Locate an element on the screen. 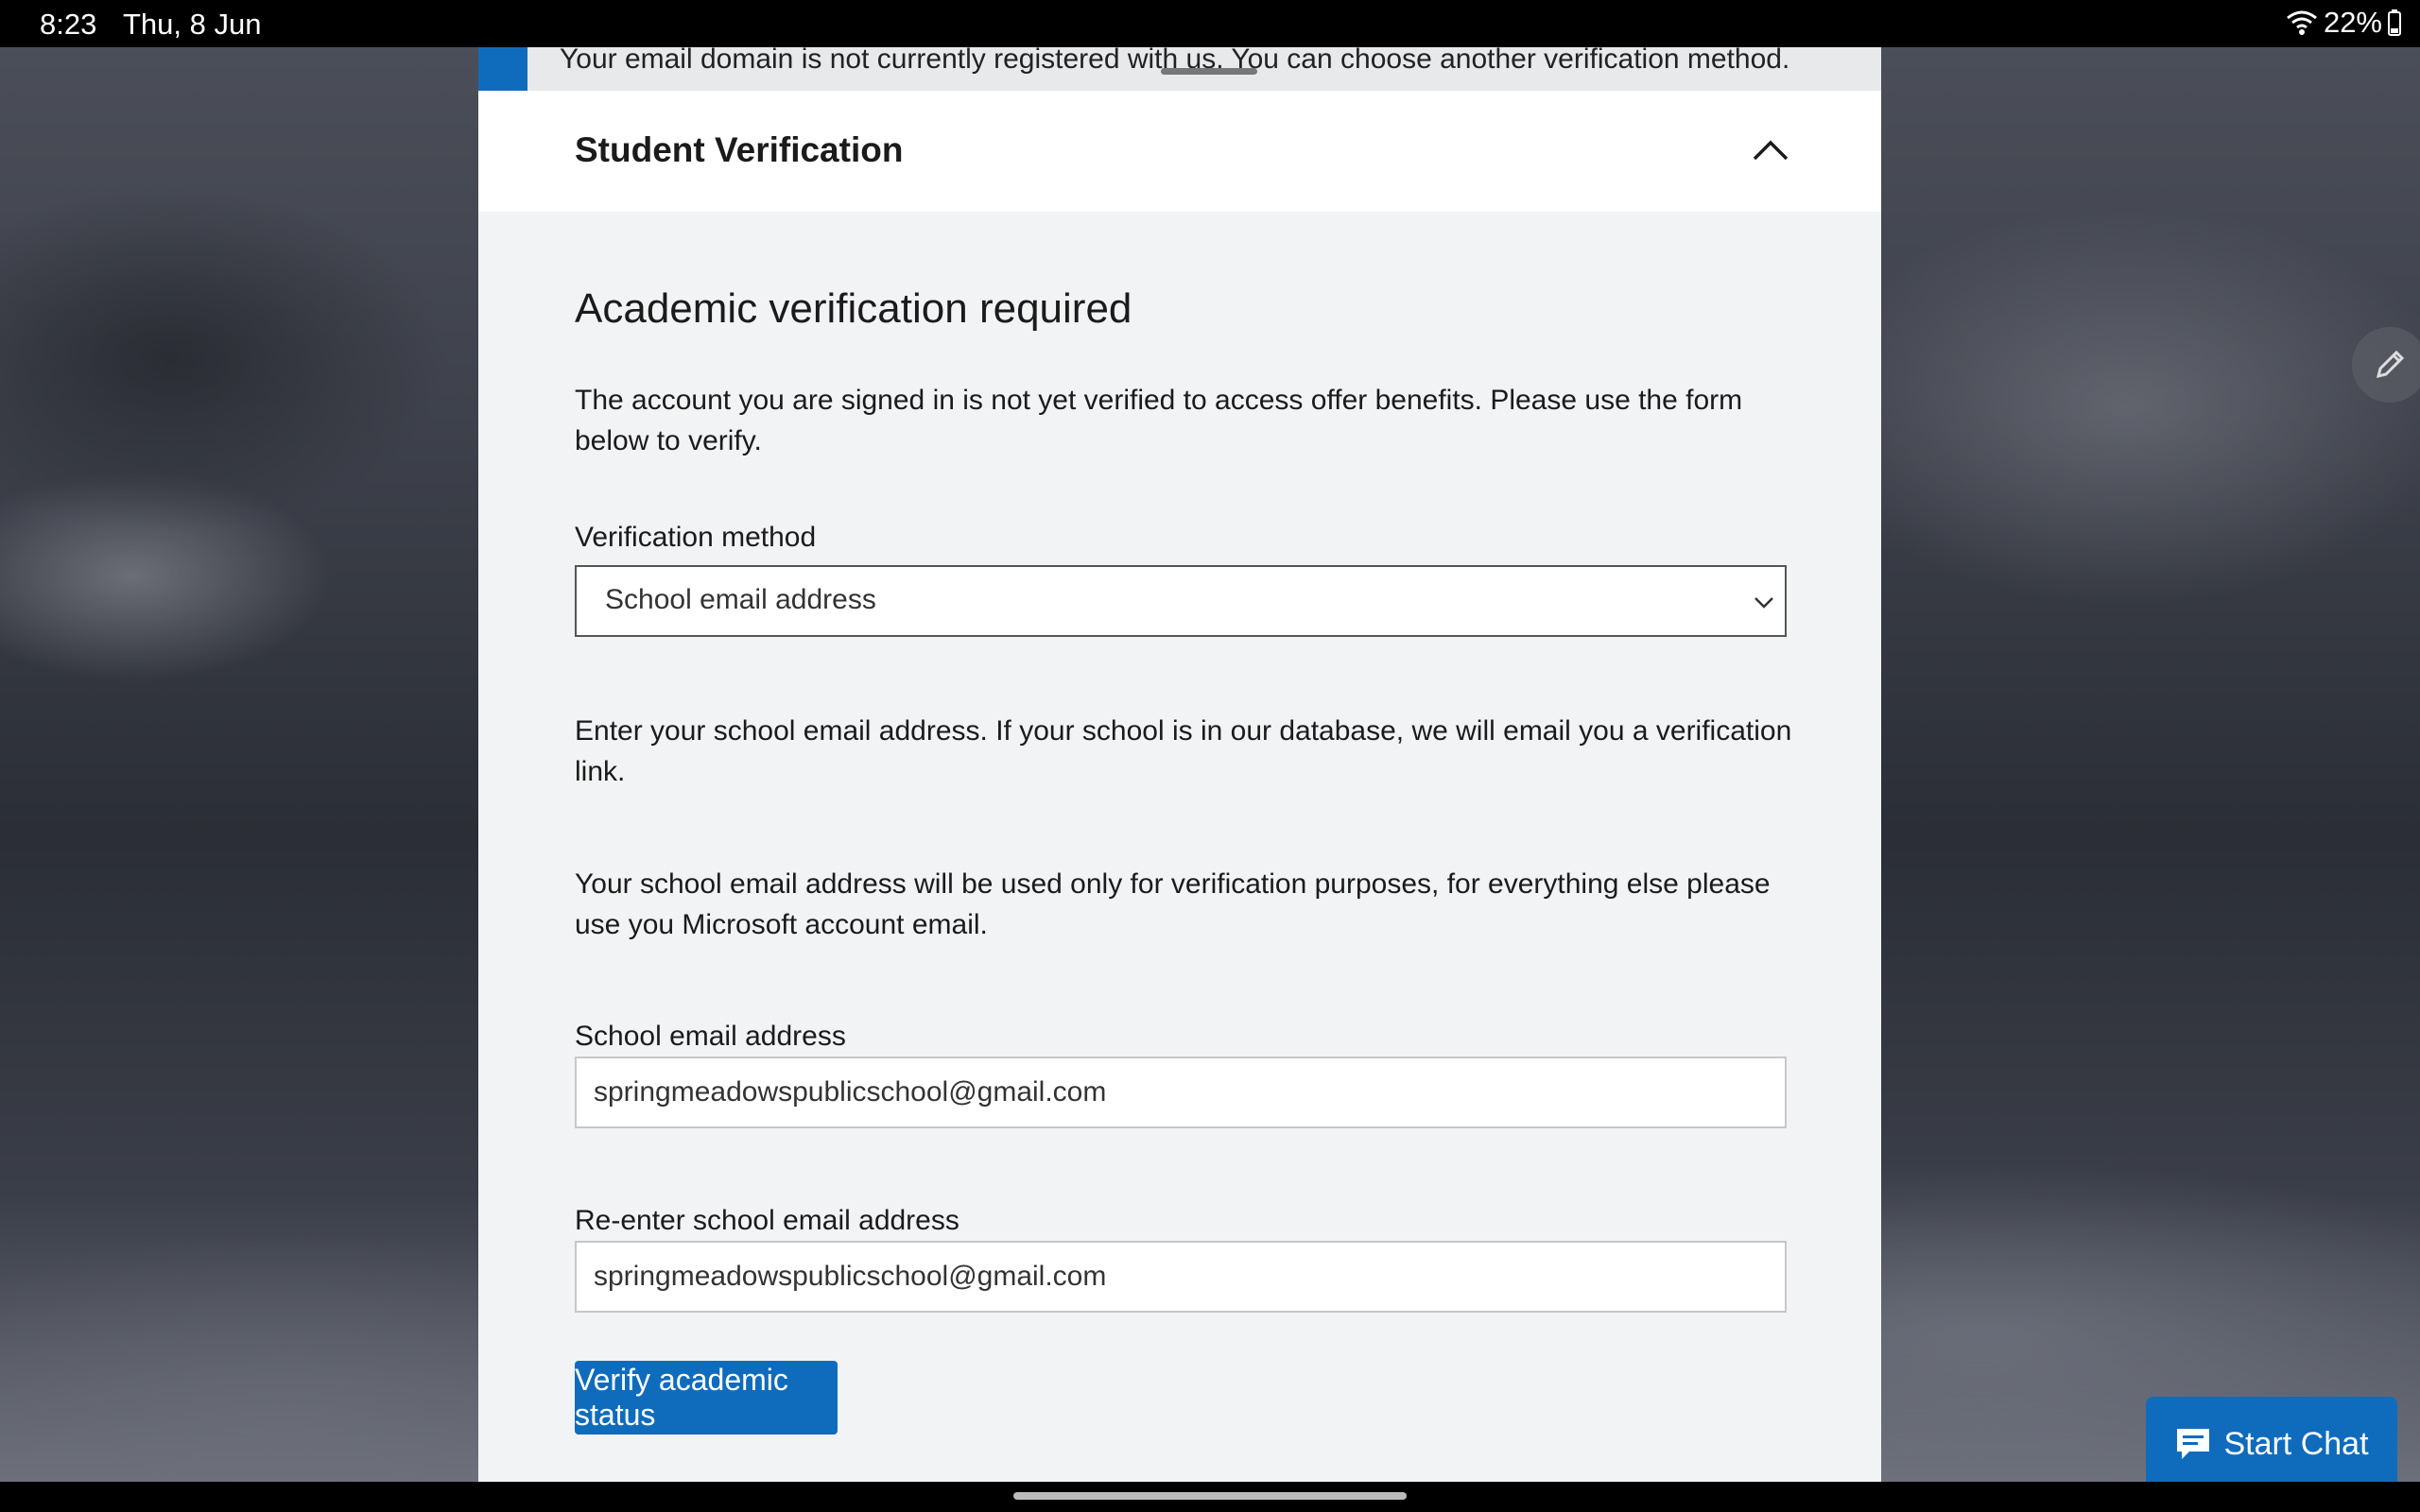  chevron-down-icon is located at coordinates (1763, 603).